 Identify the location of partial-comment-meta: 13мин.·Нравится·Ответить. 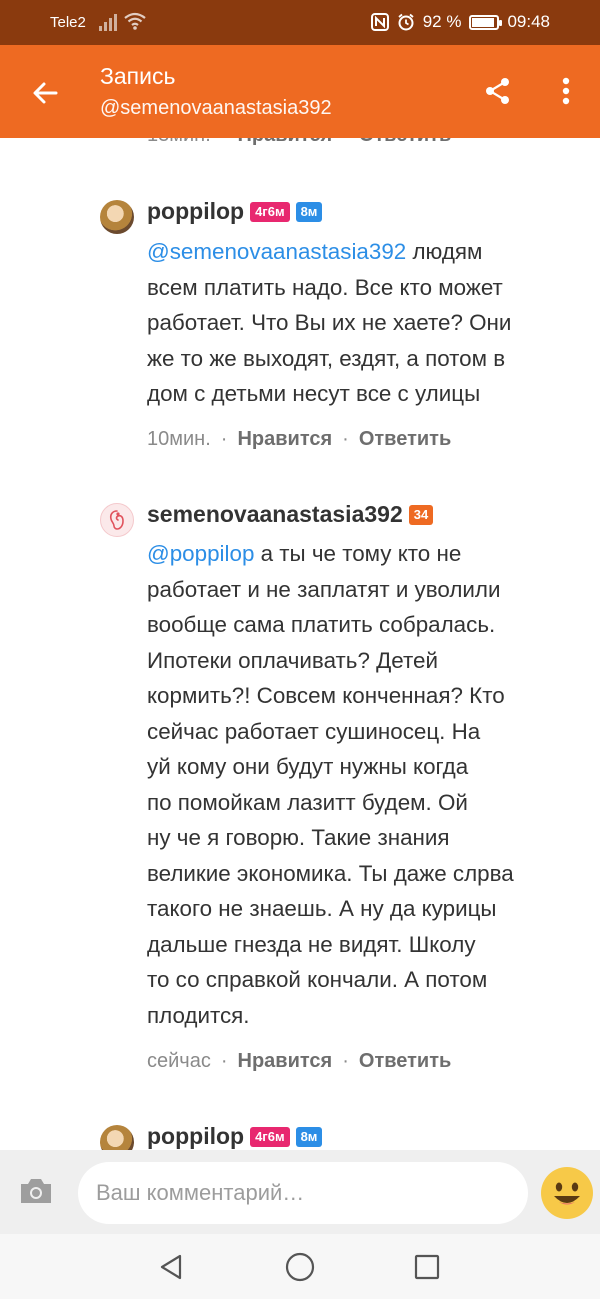
(299, 142).